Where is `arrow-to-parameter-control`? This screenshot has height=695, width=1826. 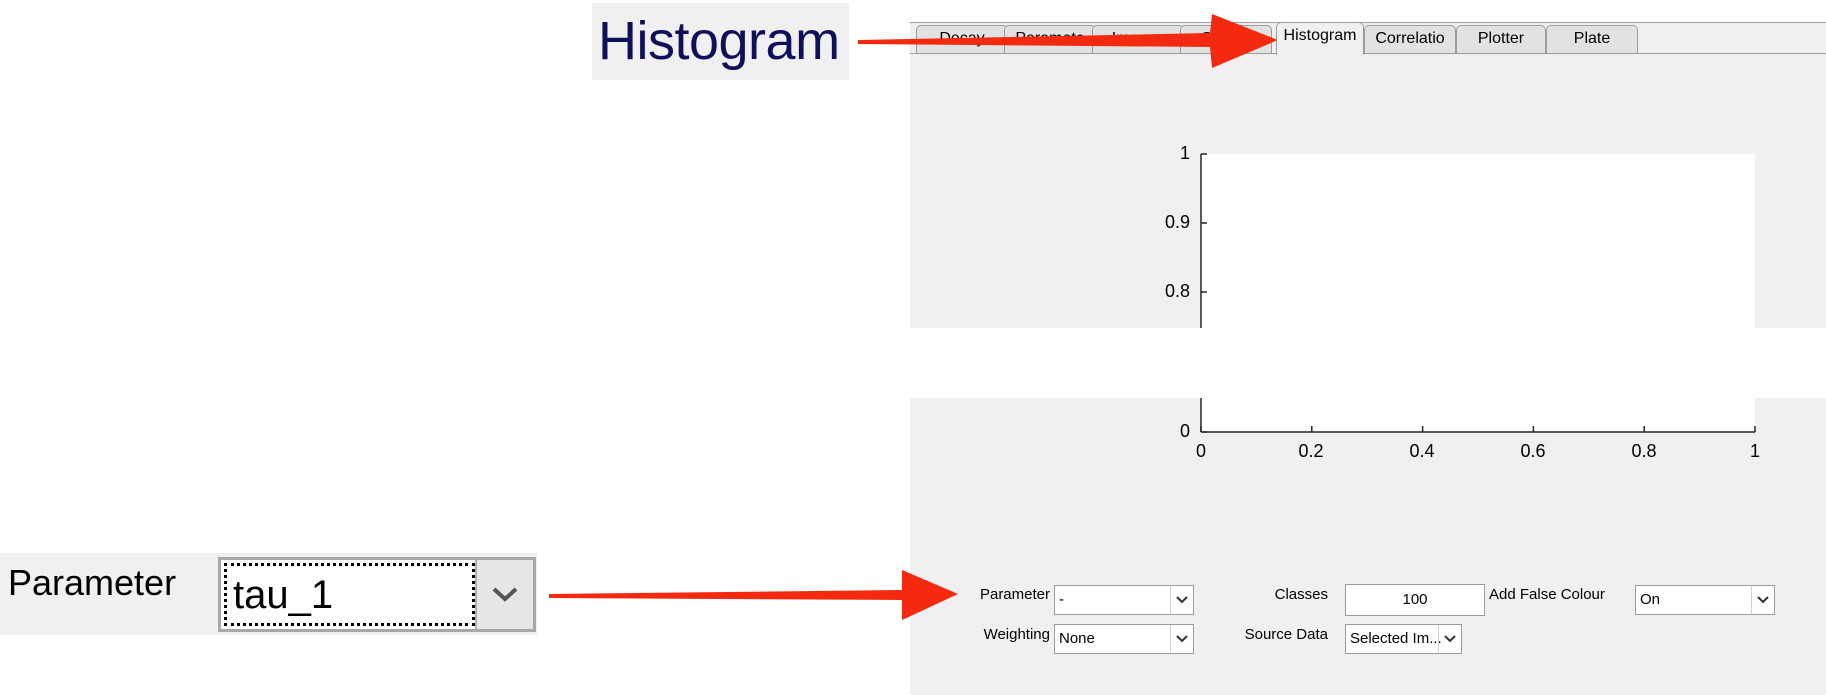 arrow-to-parameter-control is located at coordinates (753, 595).